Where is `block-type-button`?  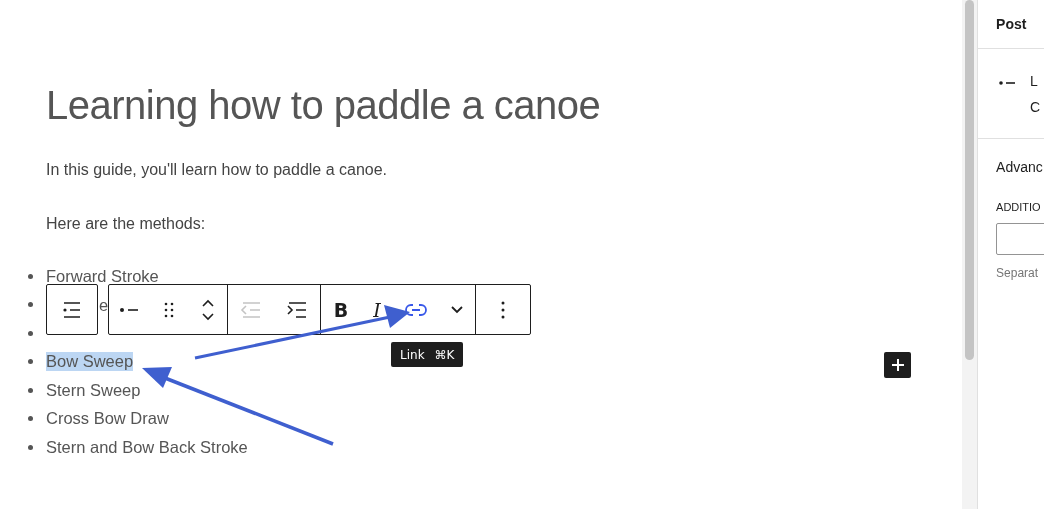 block-type-button is located at coordinates (72, 309).